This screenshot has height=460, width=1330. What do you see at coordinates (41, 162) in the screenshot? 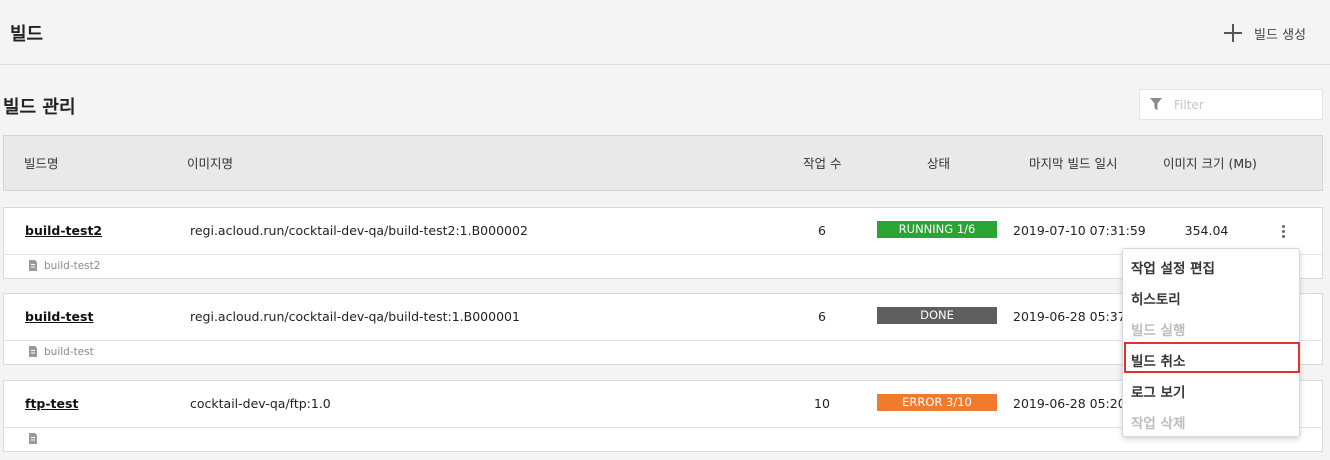
I see `column-header-build-name: 빌드명` at bounding box center [41, 162].